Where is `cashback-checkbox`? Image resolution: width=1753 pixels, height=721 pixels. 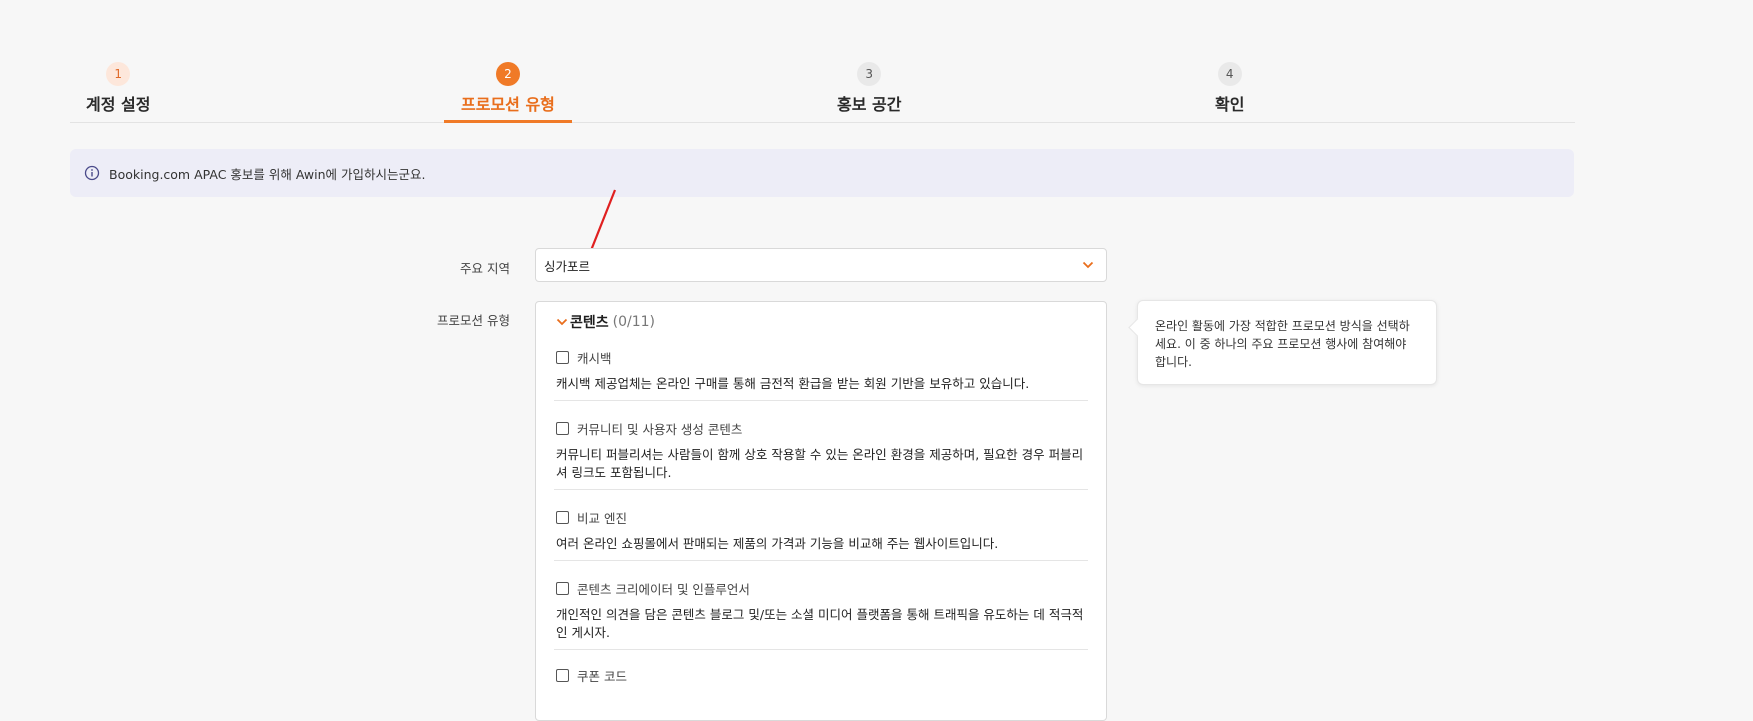
cashback-checkbox is located at coordinates (562, 357).